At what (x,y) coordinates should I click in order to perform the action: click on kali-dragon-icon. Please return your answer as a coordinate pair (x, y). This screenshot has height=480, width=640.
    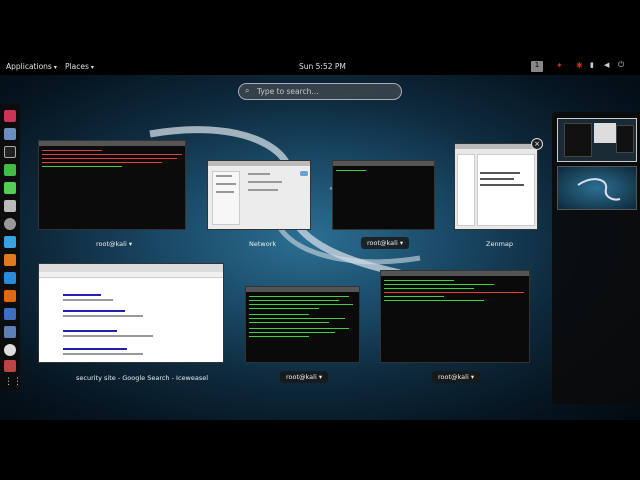
    Looking at the image, I should click on (599, 189).